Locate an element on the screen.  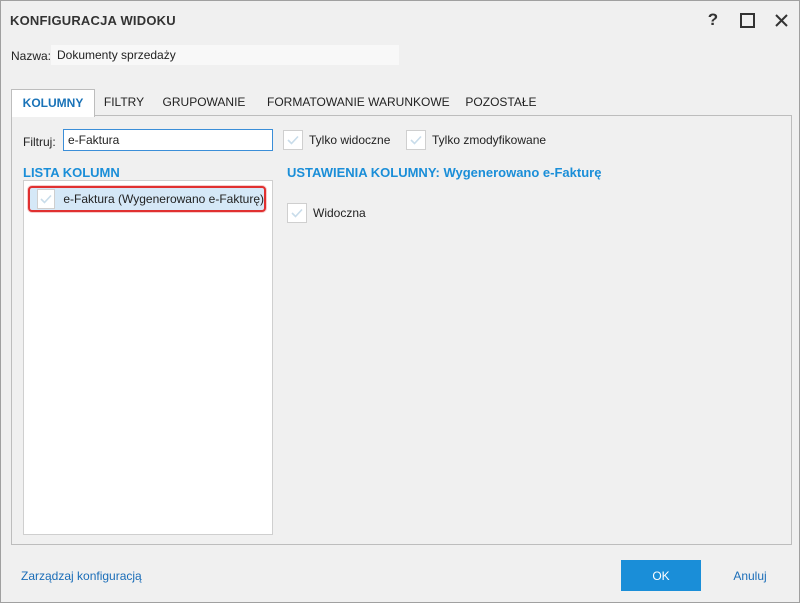
cancel-button: Anuluj is located at coordinates (750, 575).